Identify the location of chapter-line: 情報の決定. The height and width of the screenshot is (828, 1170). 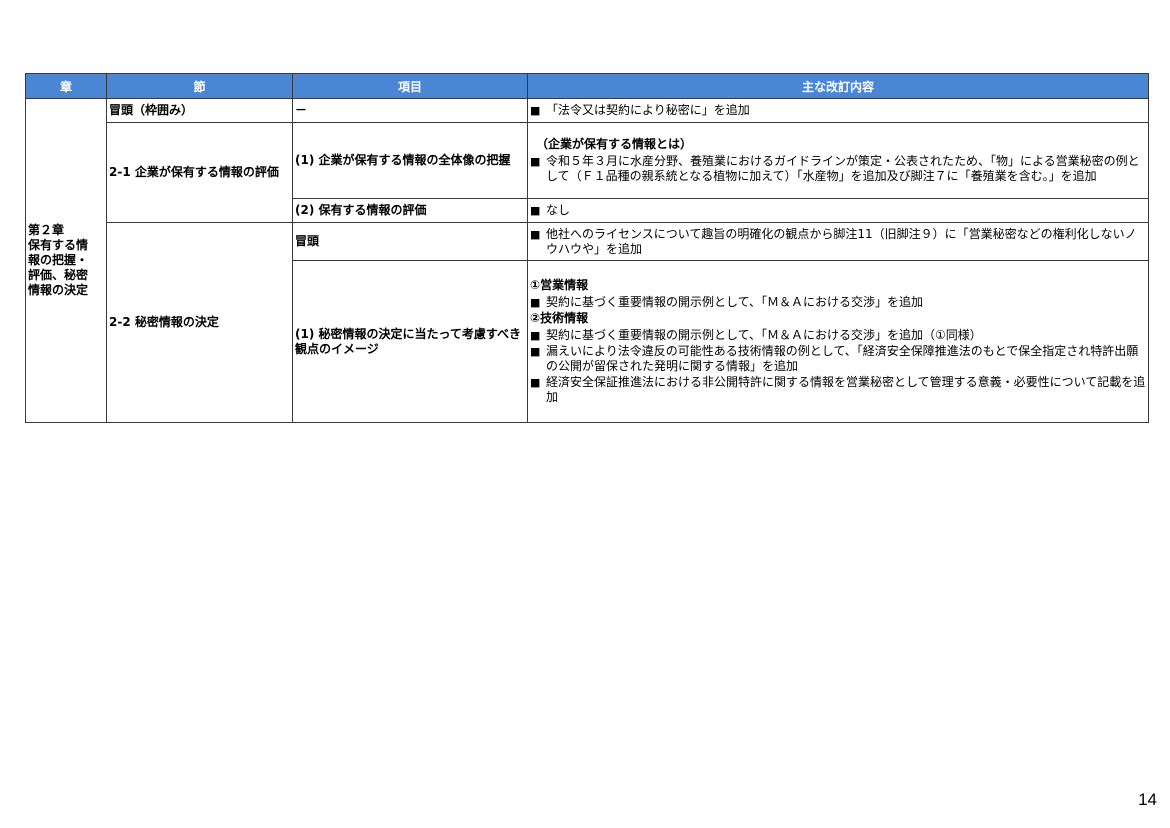
(58, 290).